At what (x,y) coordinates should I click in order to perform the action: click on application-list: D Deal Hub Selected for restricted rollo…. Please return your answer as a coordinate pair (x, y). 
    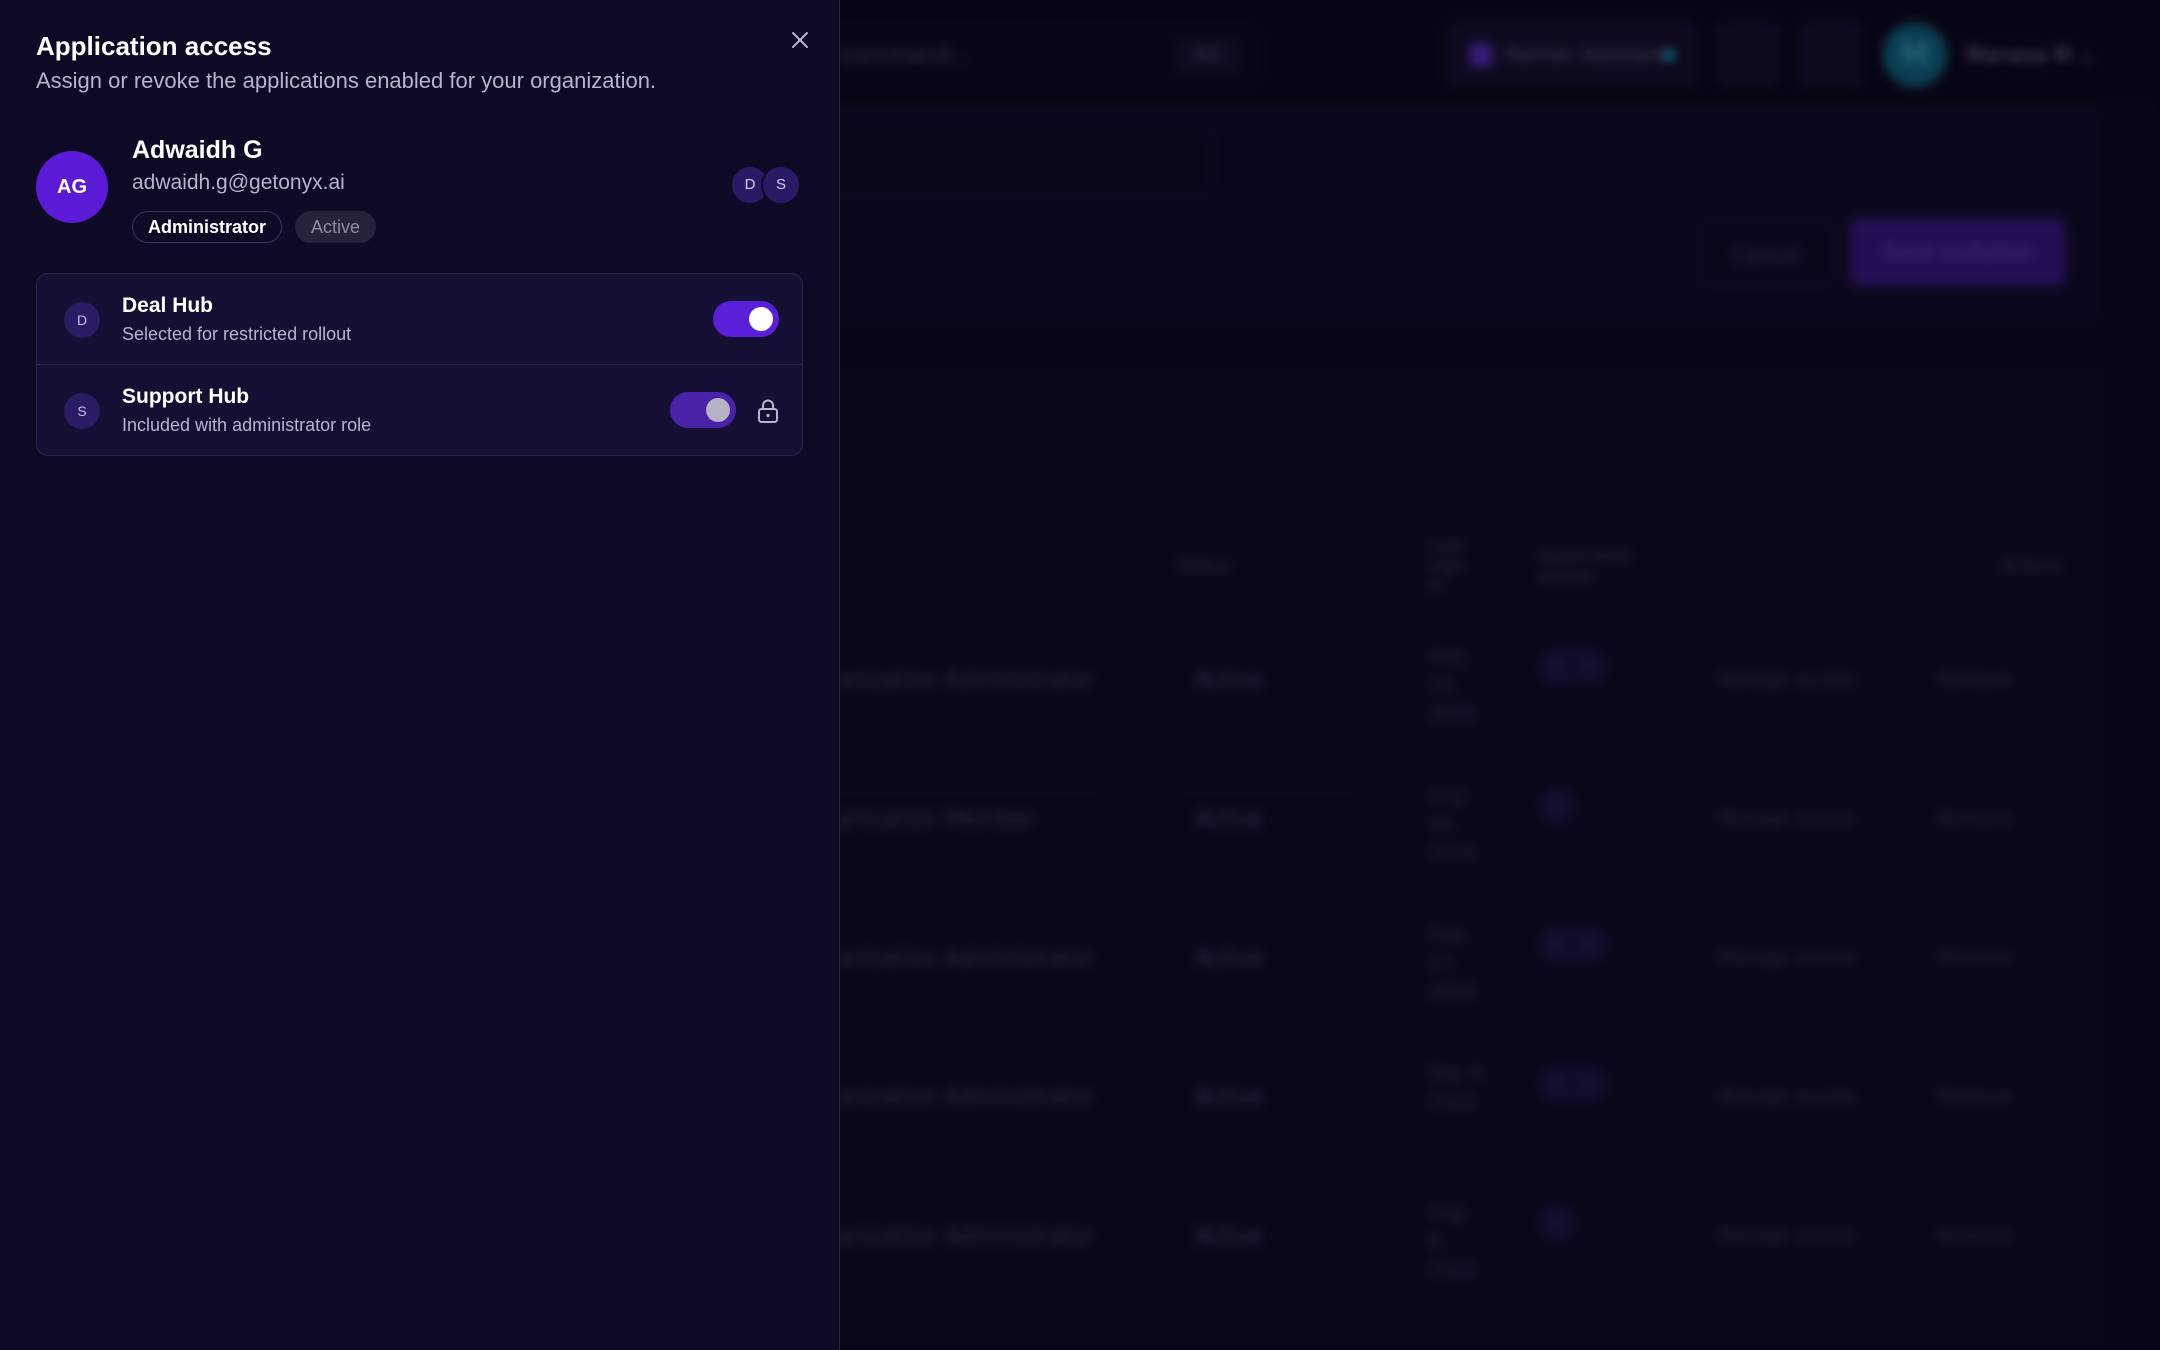
    Looking at the image, I should click on (419, 364).